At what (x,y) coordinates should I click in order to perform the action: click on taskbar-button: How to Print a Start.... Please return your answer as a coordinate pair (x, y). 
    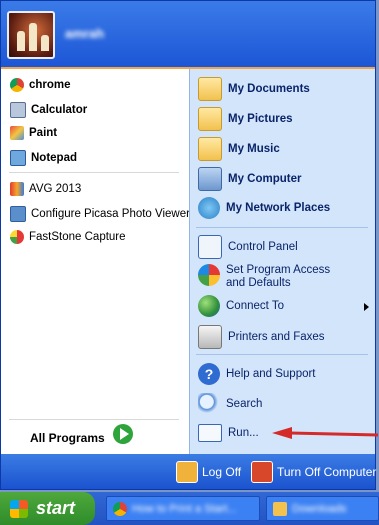
    Looking at the image, I should click on (183, 508).